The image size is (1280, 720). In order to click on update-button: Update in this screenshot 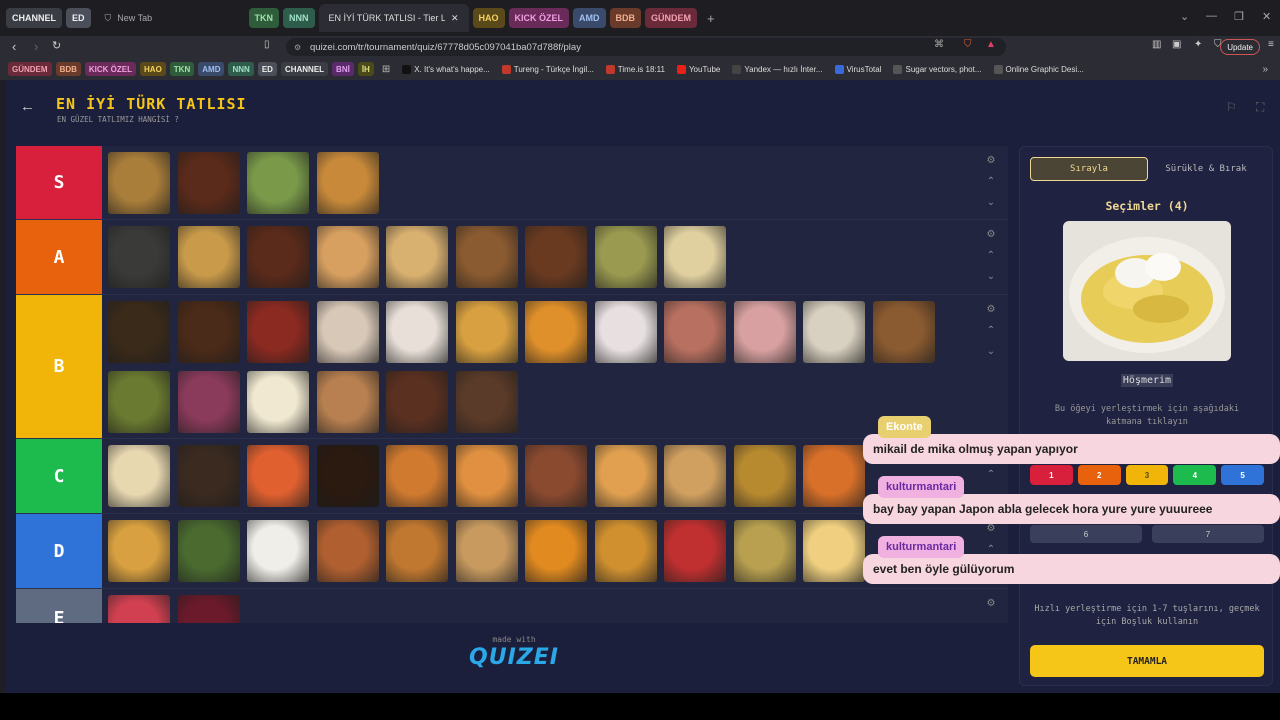, I will do `click(1240, 47)`.